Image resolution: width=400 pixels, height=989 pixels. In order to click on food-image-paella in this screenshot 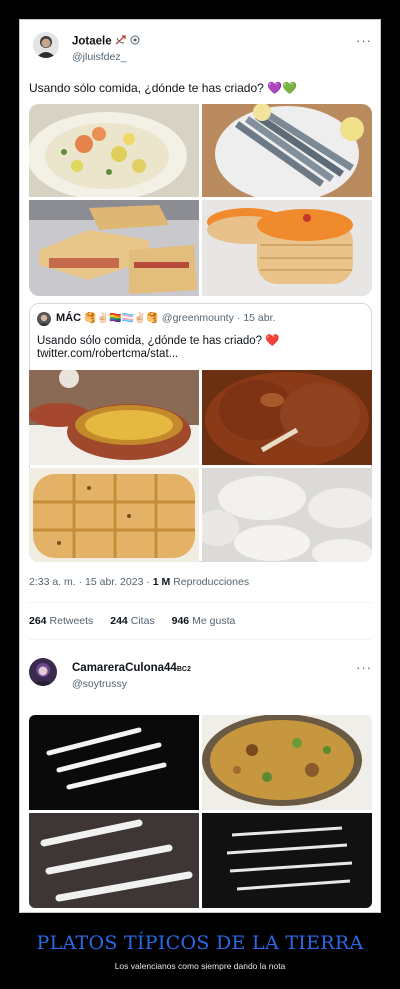, I will do `click(287, 762)`.